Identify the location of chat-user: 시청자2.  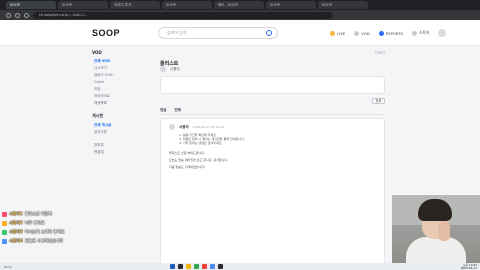
(16, 222).